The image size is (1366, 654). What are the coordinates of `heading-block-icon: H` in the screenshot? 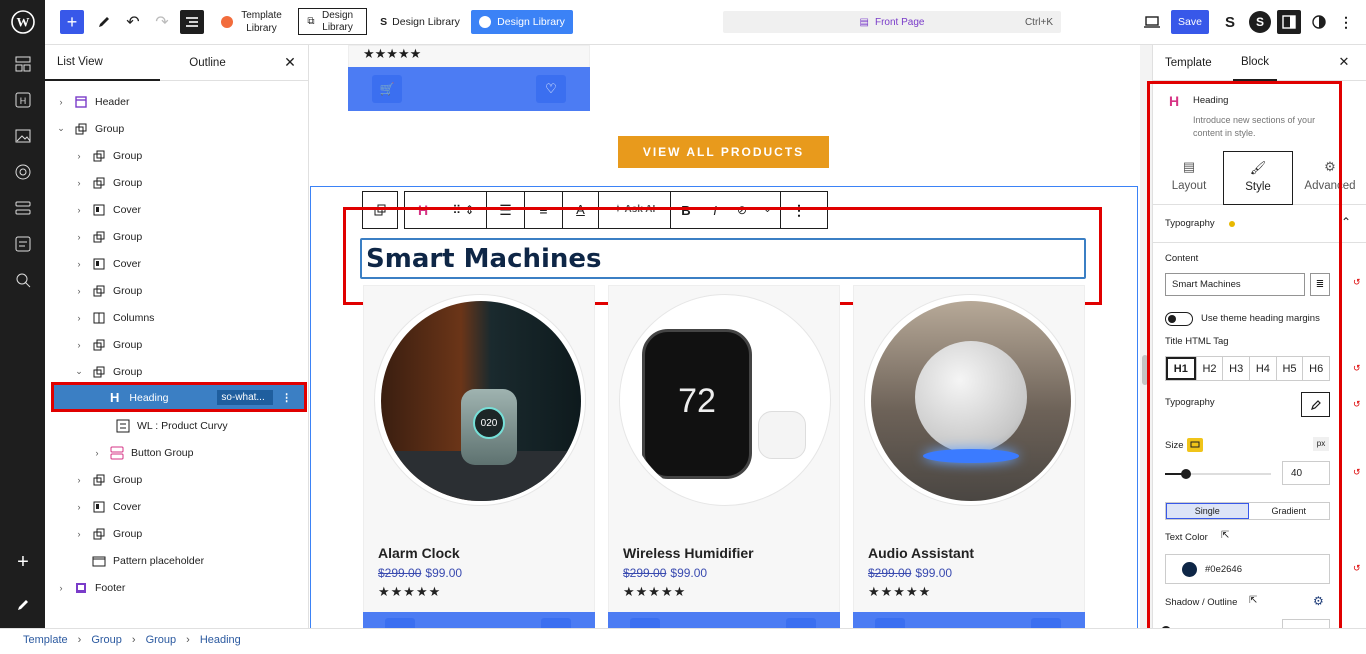 It's located at (23, 100).